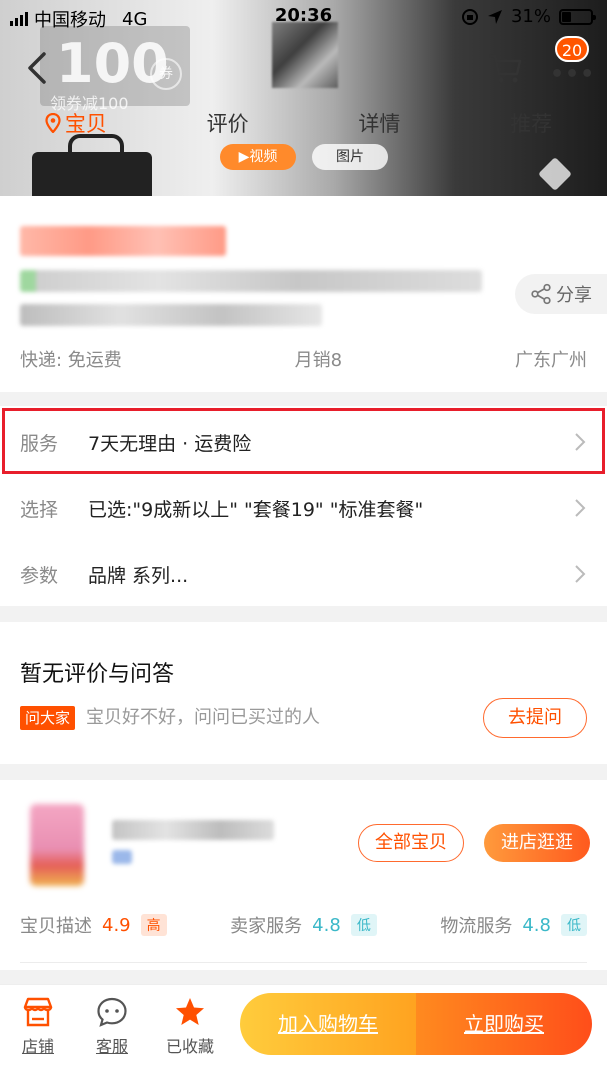  Describe the element at coordinates (577, 16) in the screenshot. I see `battery-icon` at that location.